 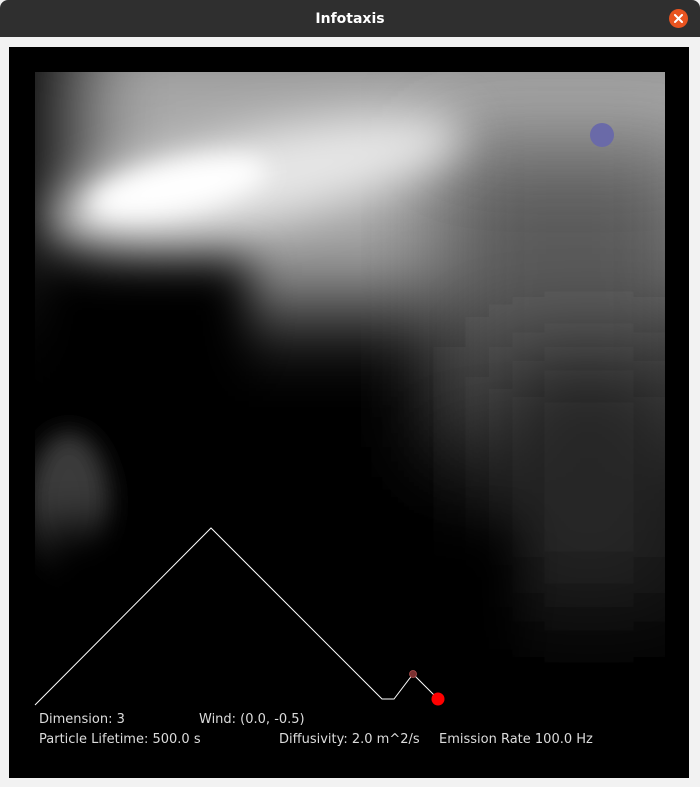 I want to click on agent-marker, so click(x=438, y=699).